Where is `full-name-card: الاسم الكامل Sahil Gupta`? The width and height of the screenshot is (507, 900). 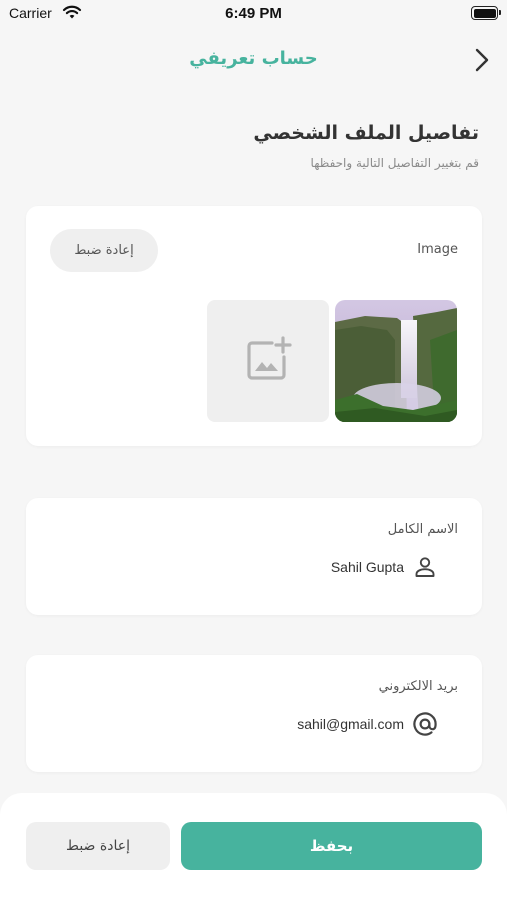 full-name-card: الاسم الكامل Sahil Gupta is located at coordinates (254, 556).